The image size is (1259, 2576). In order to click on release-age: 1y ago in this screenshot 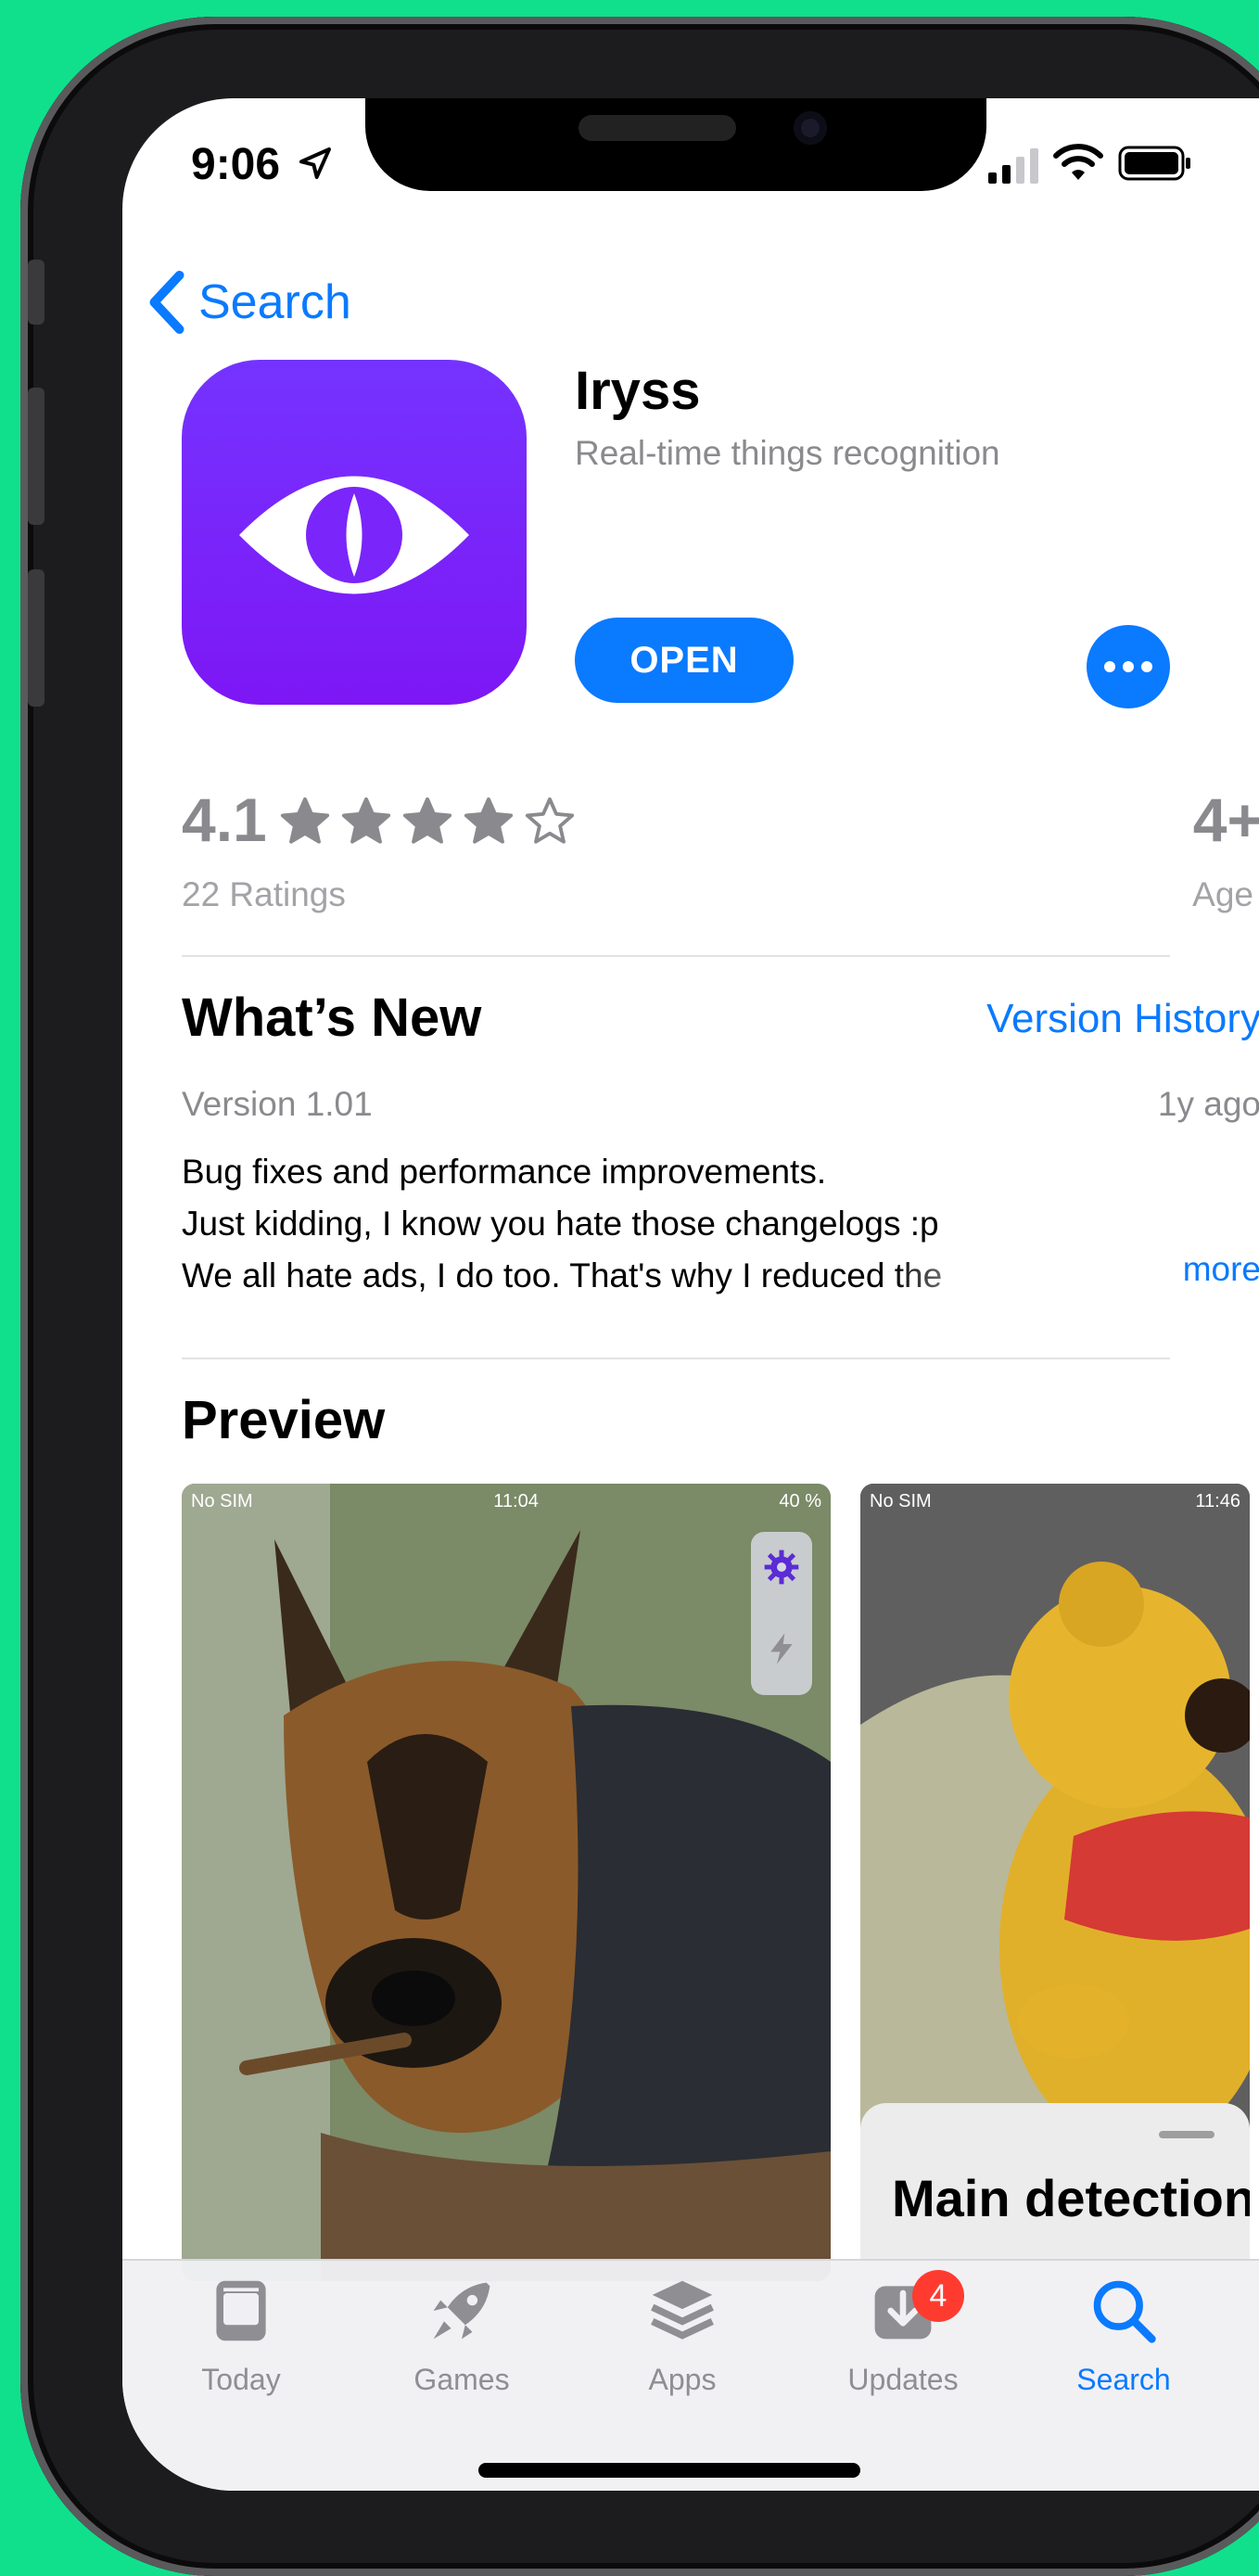, I will do `click(1208, 1104)`.